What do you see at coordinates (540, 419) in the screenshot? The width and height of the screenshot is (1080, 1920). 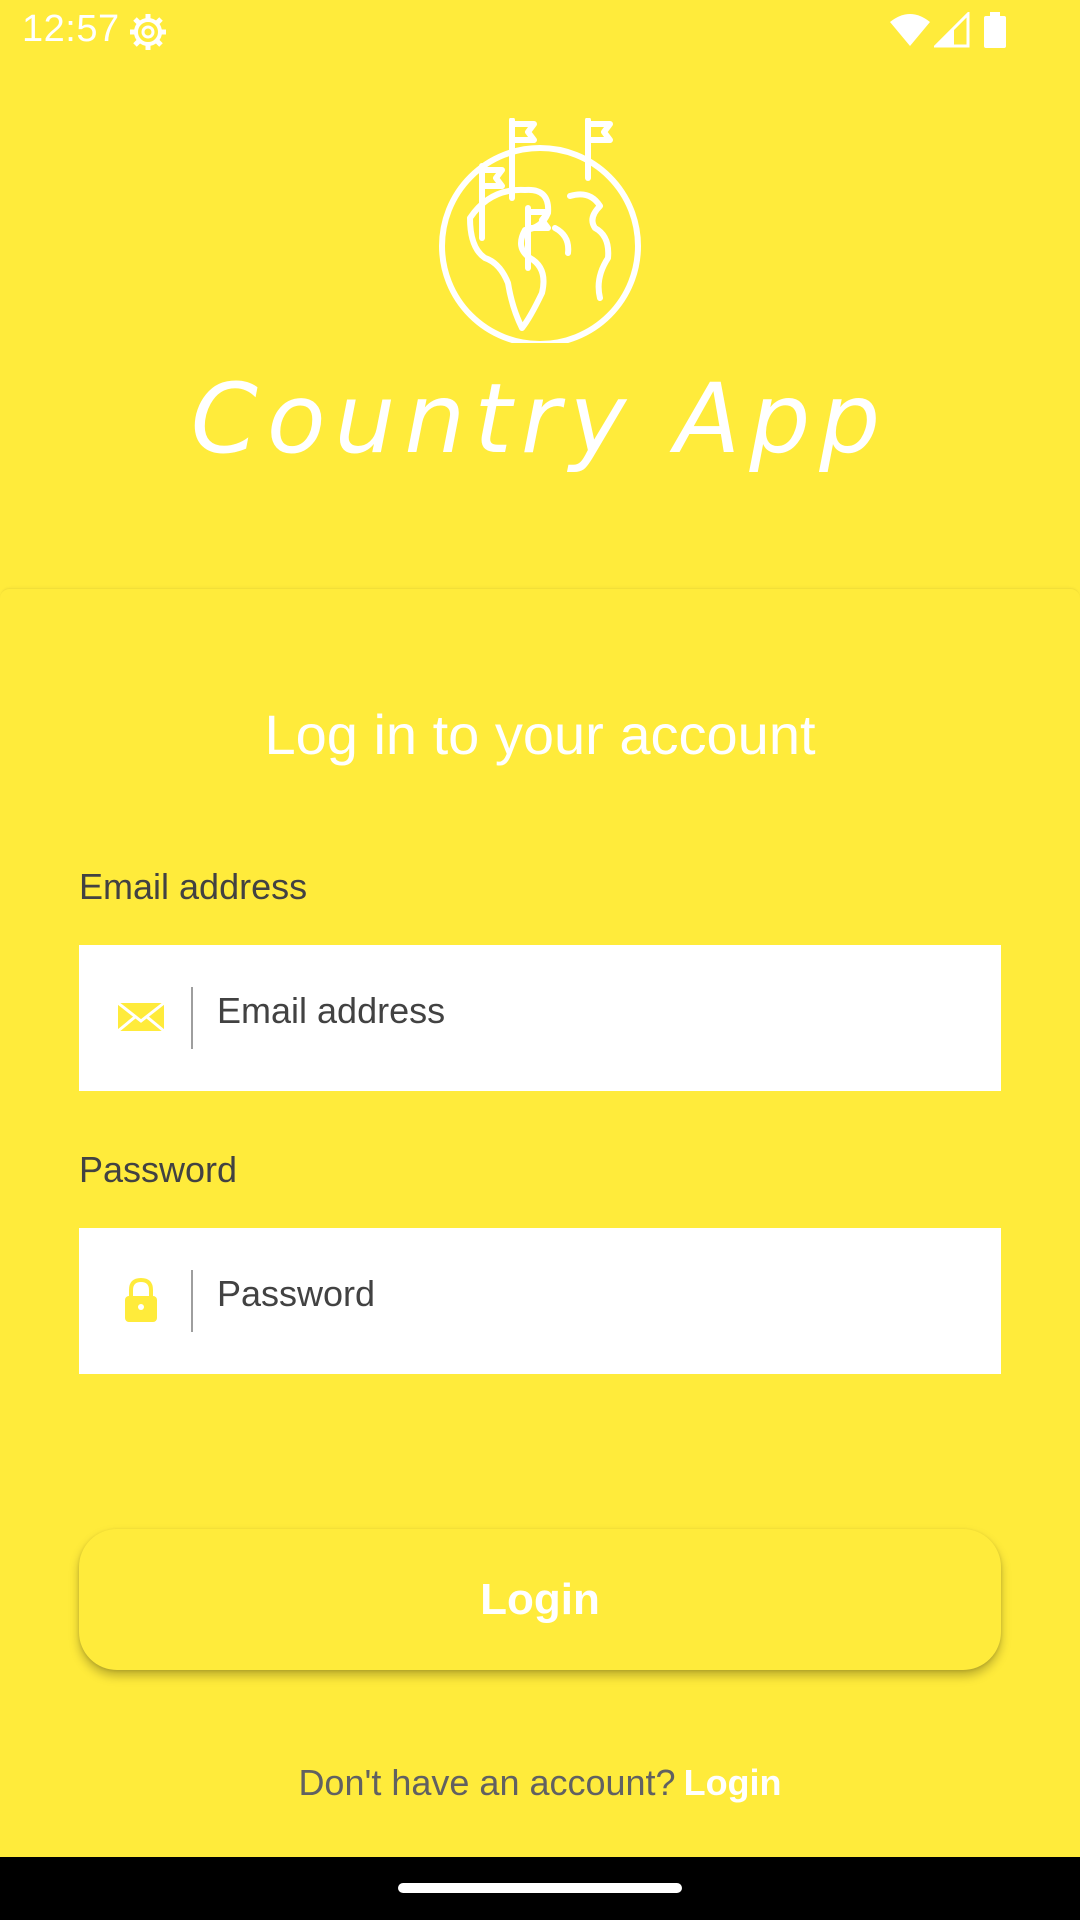 I see `app-title: Country App` at bounding box center [540, 419].